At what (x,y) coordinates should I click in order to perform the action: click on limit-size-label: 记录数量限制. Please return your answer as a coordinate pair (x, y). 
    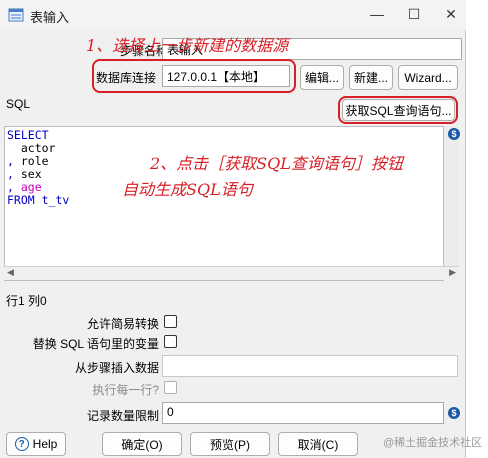
    Looking at the image, I should click on (122, 416).